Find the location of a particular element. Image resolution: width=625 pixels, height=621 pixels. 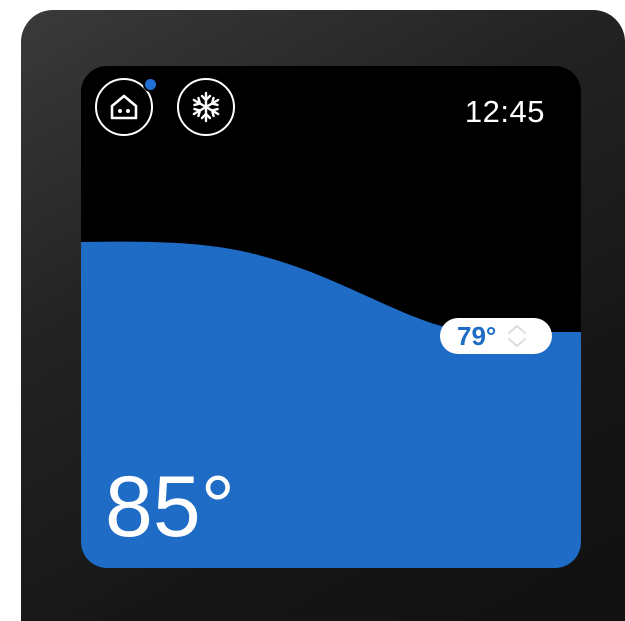

current-temperature: 85° is located at coordinates (170, 507).